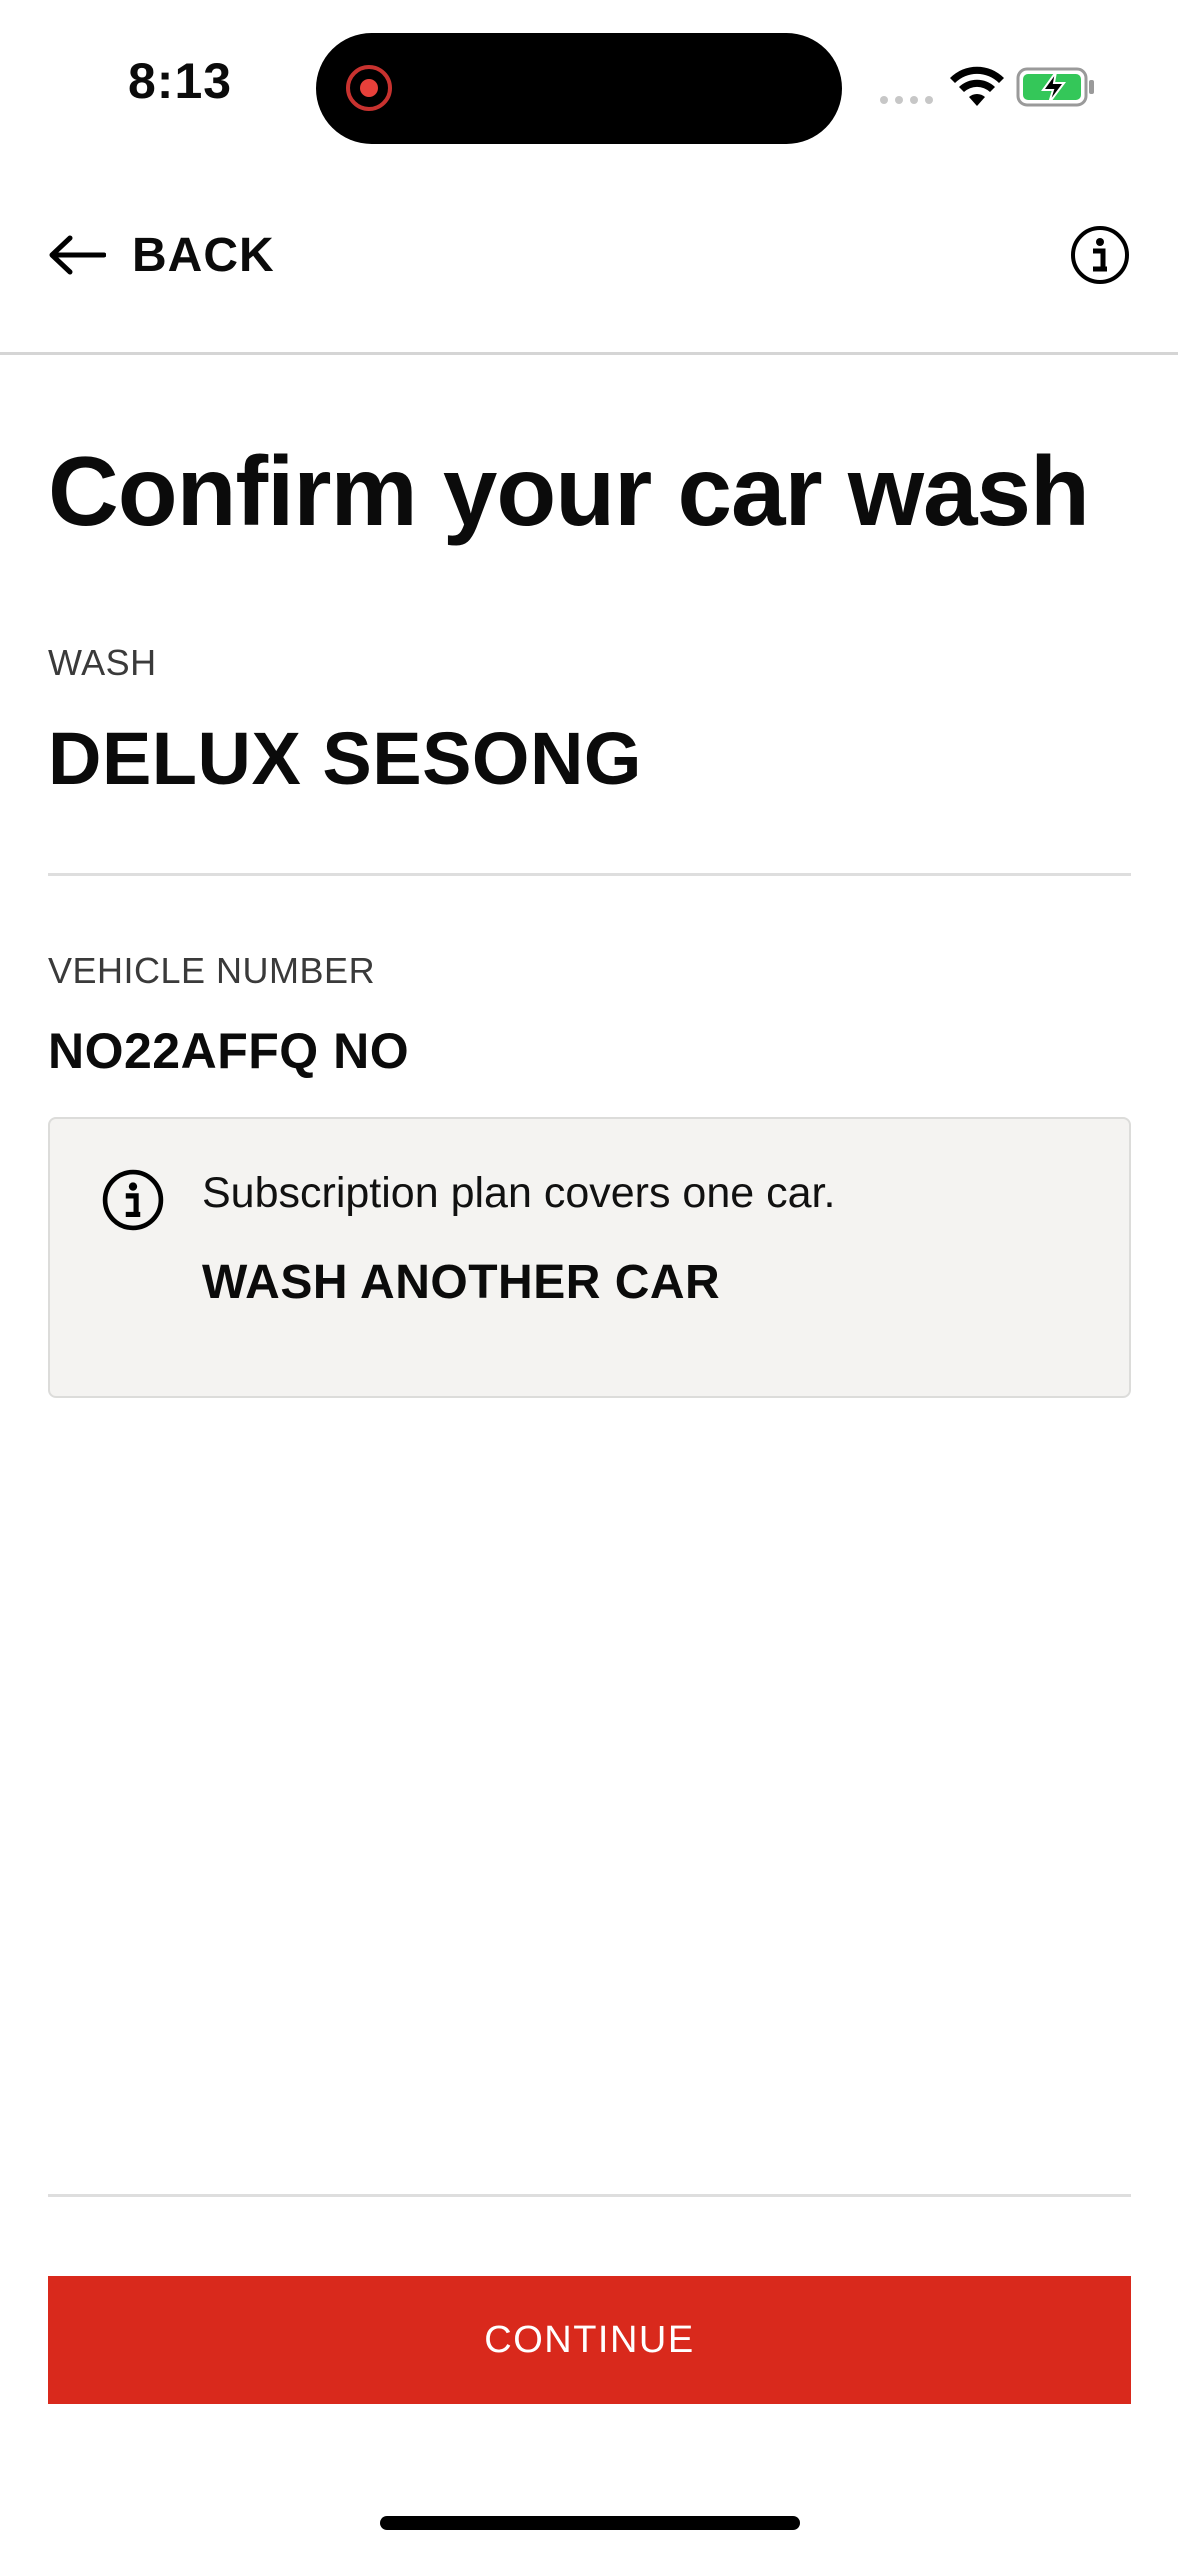 The image size is (1178, 2556). What do you see at coordinates (461, 1282) in the screenshot?
I see `wash-another-car-link: WASH ANOTHER CAR` at bounding box center [461, 1282].